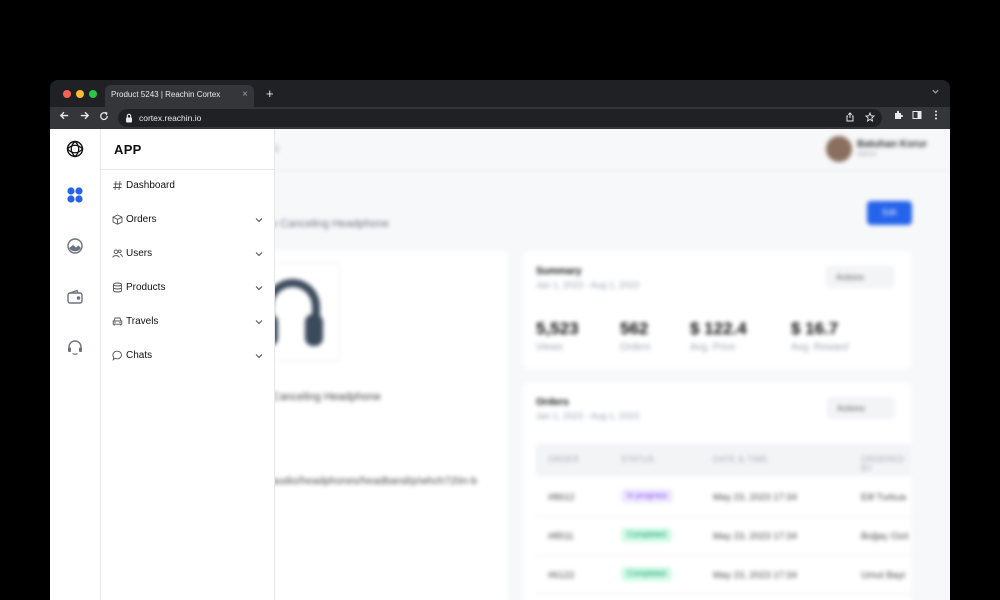  I want to click on bookmark-star-icon, so click(870, 117).